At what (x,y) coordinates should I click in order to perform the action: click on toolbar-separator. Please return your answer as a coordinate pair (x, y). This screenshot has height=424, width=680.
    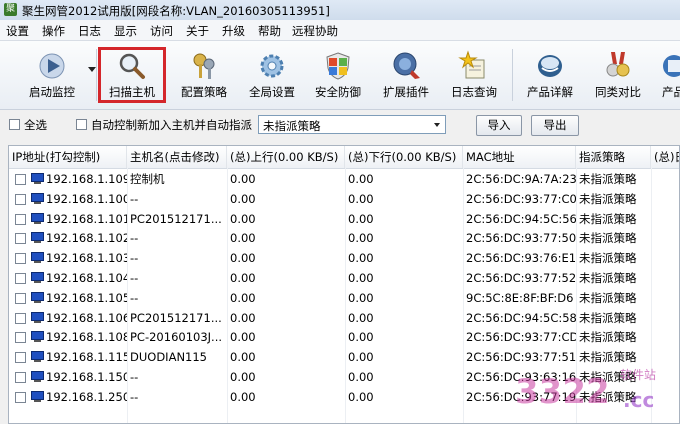
    Looking at the image, I should click on (96, 75).